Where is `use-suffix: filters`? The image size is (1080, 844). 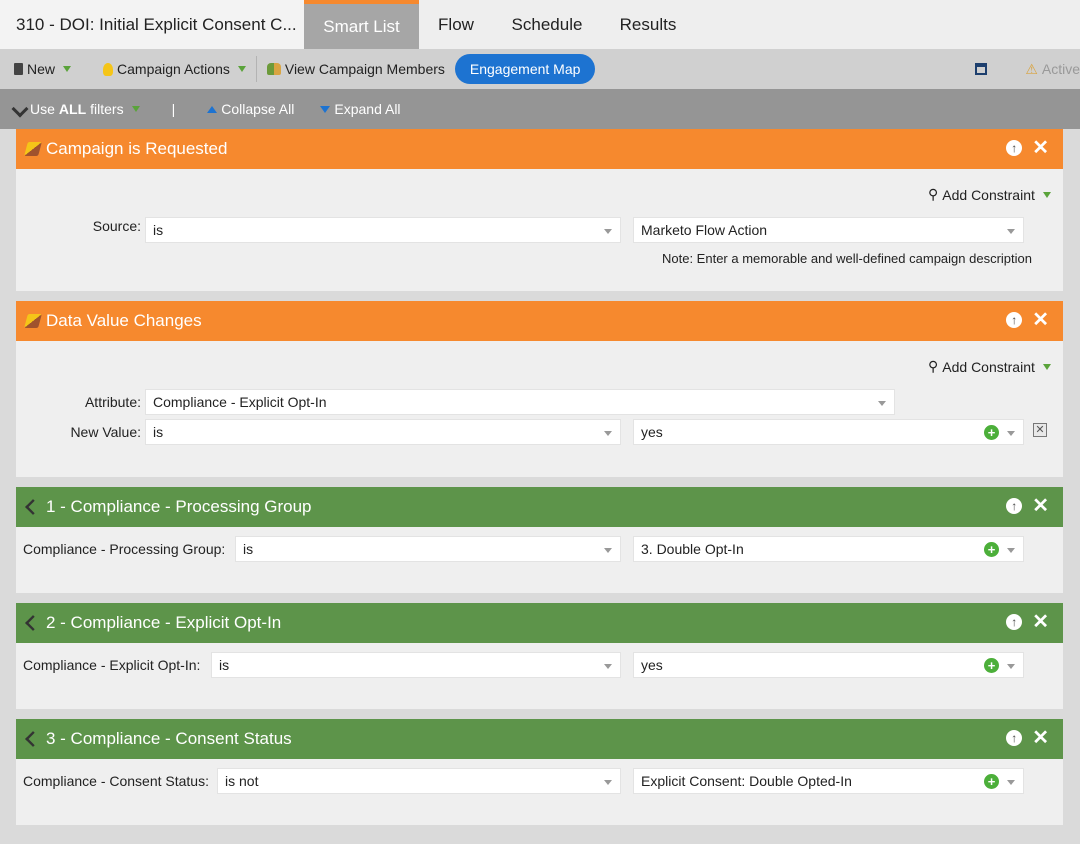 use-suffix: filters is located at coordinates (107, 109).